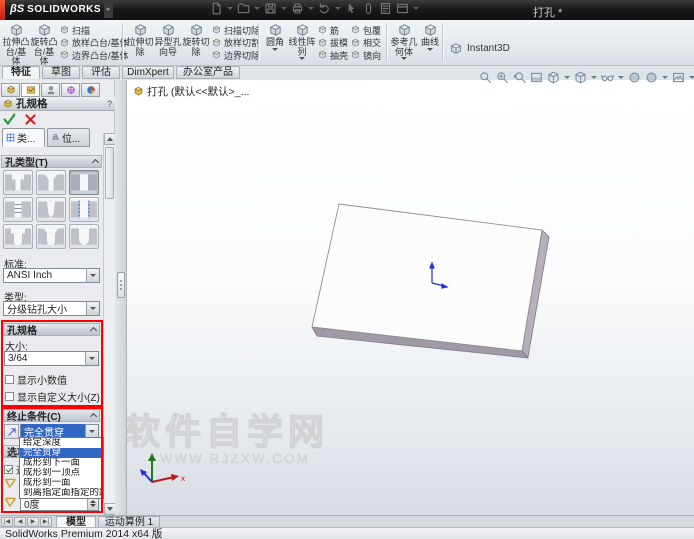 The height and width of the screenshot is (539, 694). What do you see at coordinates (61, 453) in the screenshot?
I see `dropdown-option-selected: 完全贯穿` at bounding box center [61, 453].